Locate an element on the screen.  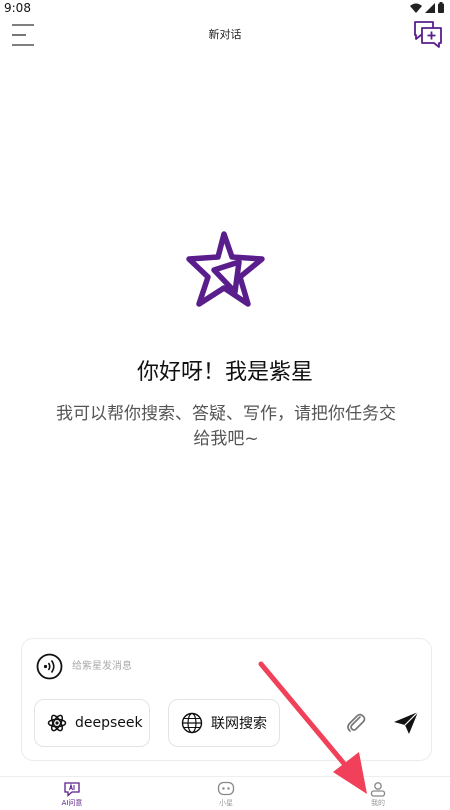
send-icon is located at coordinates (406, 722).